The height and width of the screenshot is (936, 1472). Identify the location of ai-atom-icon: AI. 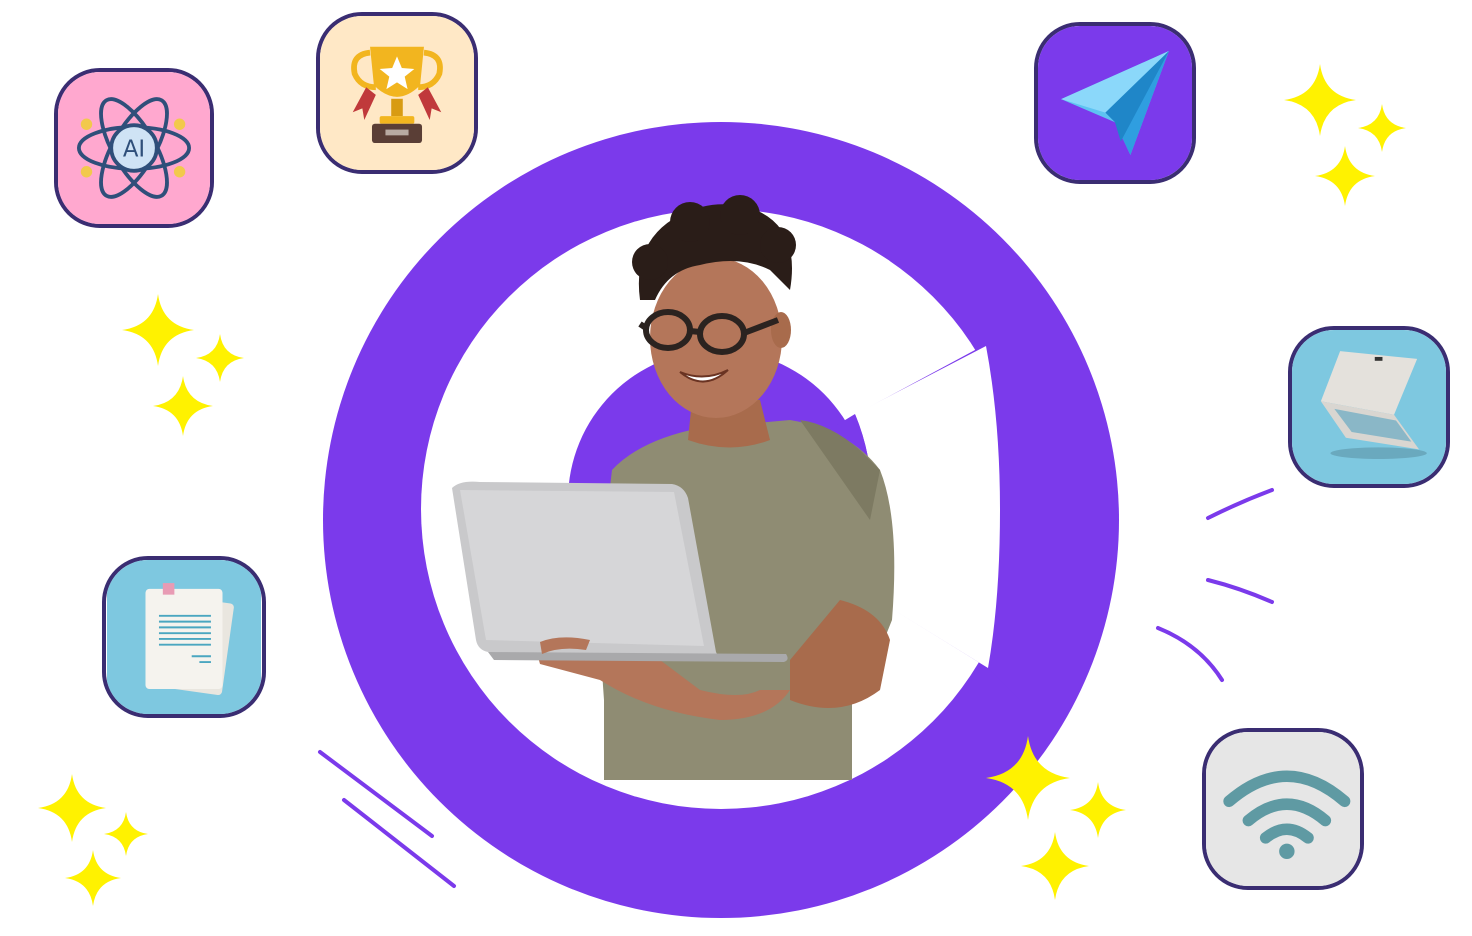
(134, 148).